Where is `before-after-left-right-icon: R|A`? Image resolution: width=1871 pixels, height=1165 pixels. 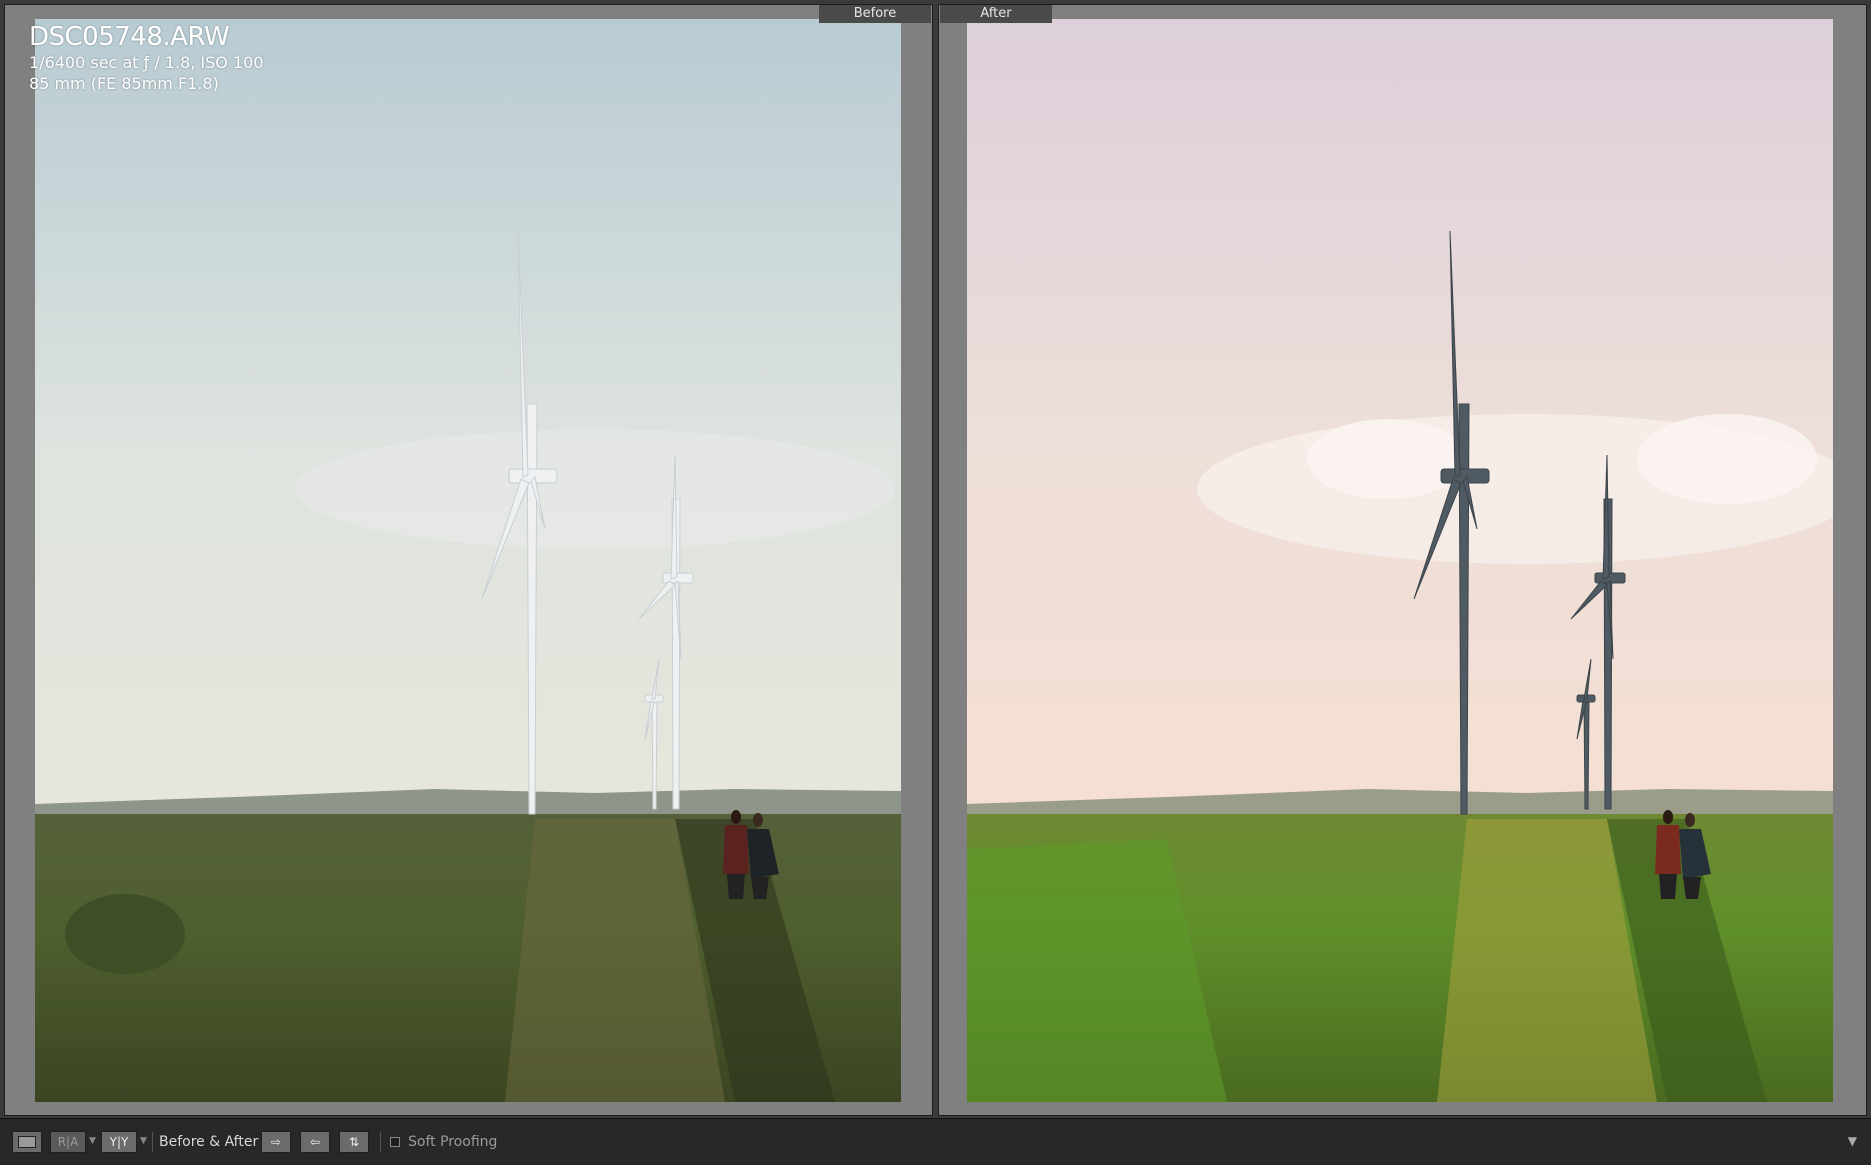
before-after-left-right-icon: R|A is located at coordinates (68, 1142).